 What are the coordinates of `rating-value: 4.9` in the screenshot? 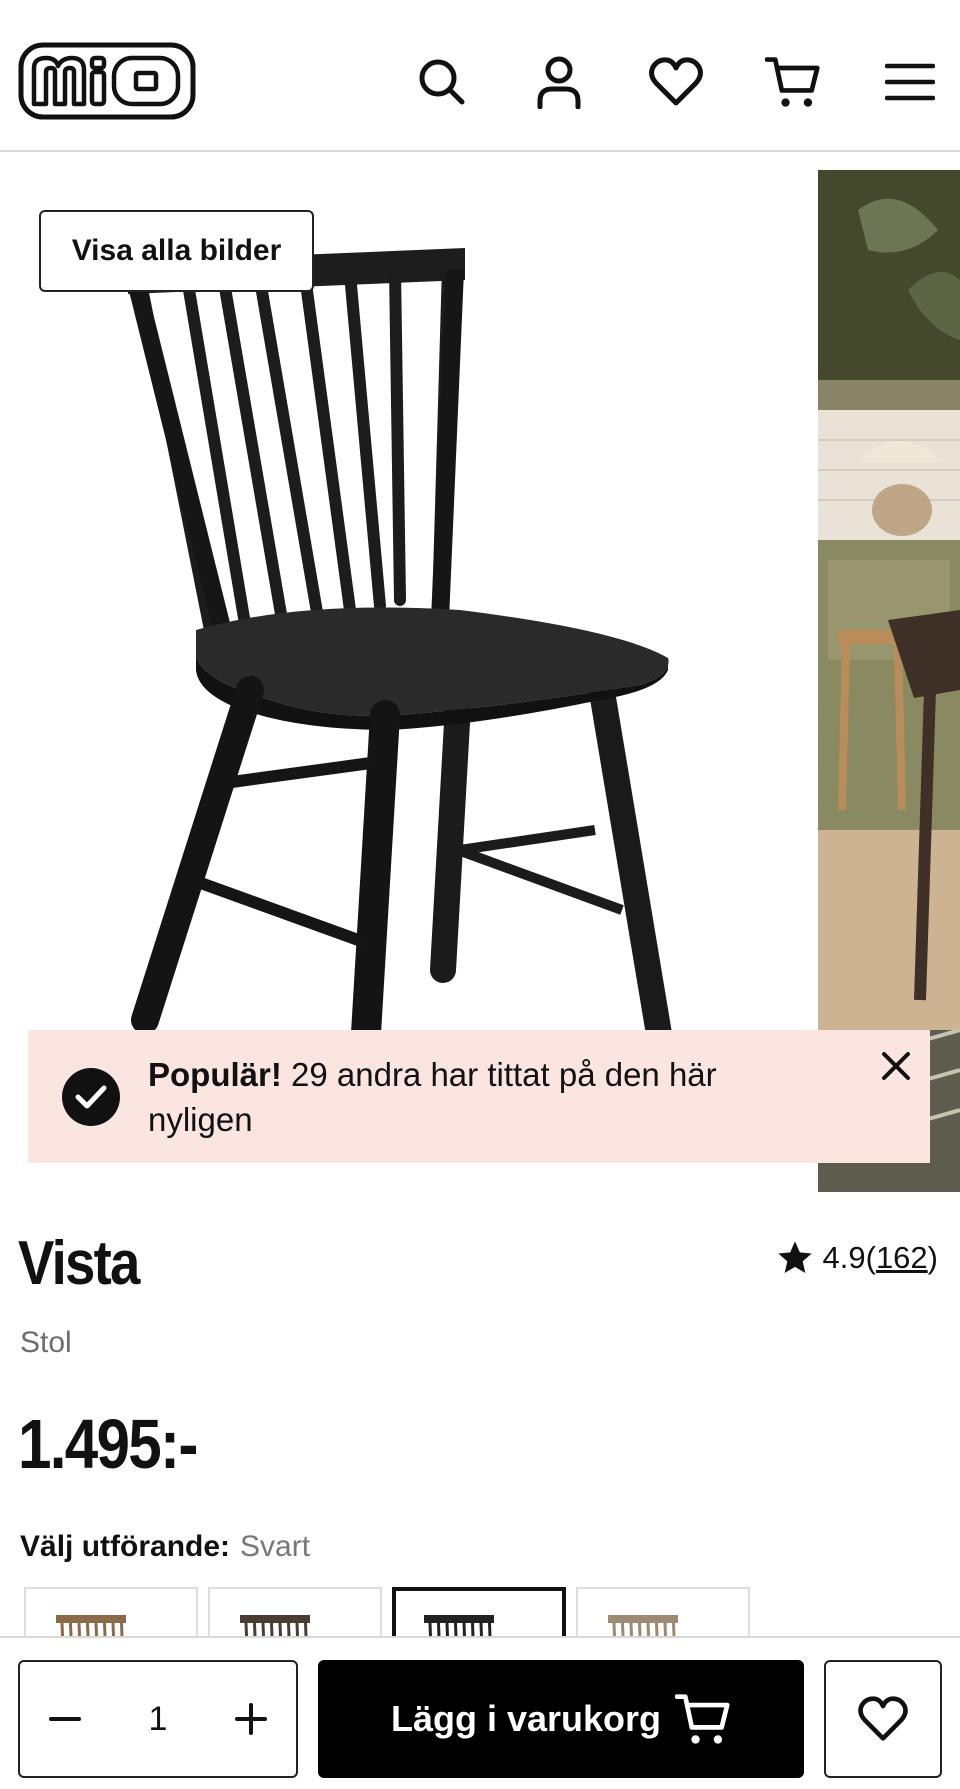 It's located at (844, 1257).